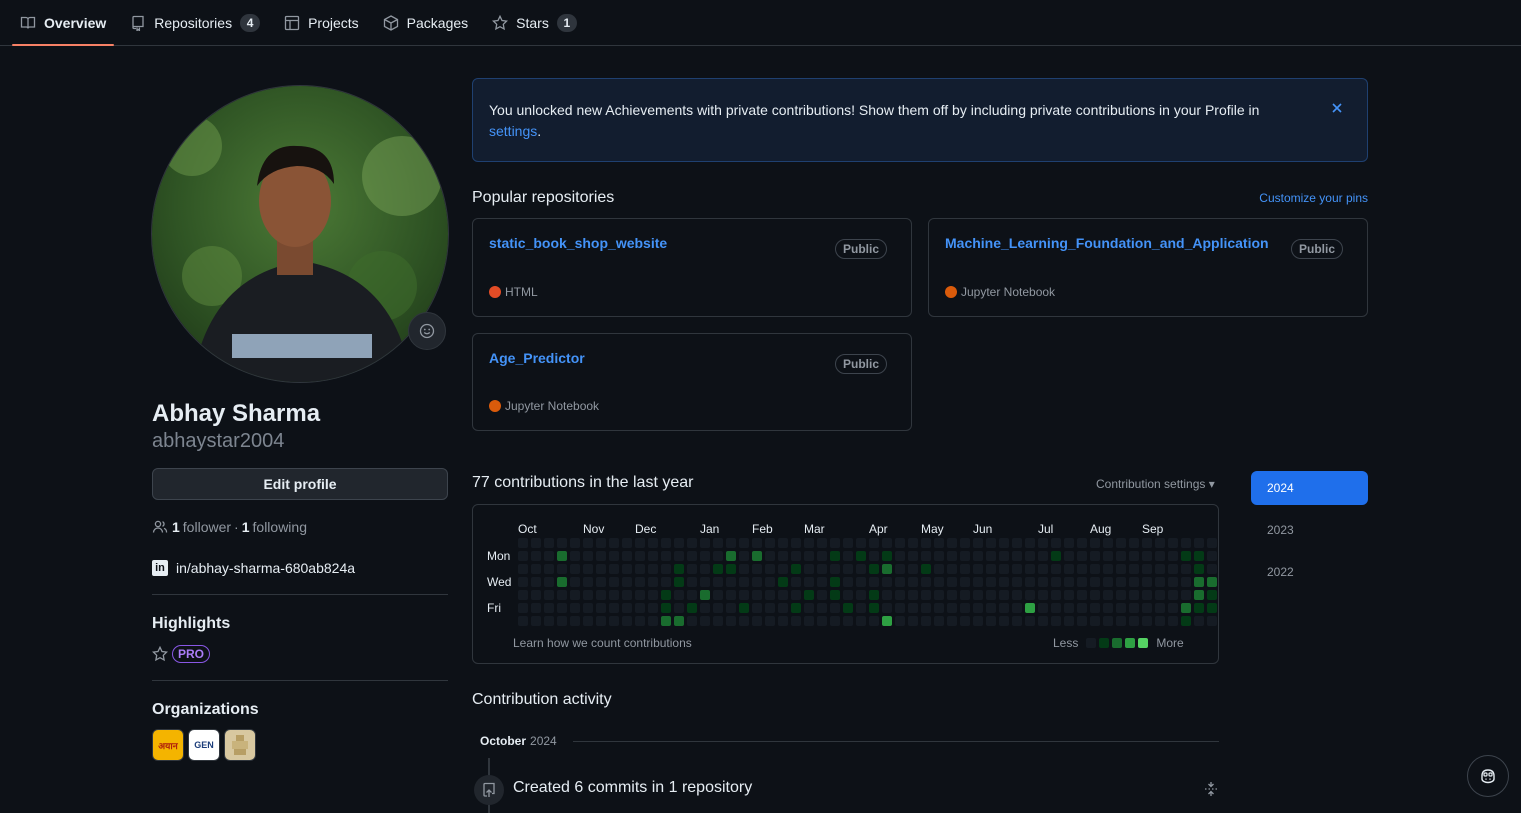 This screenshot has height=813, width=1521. I want to click on tab-overview: Overview, so click(63, 23).